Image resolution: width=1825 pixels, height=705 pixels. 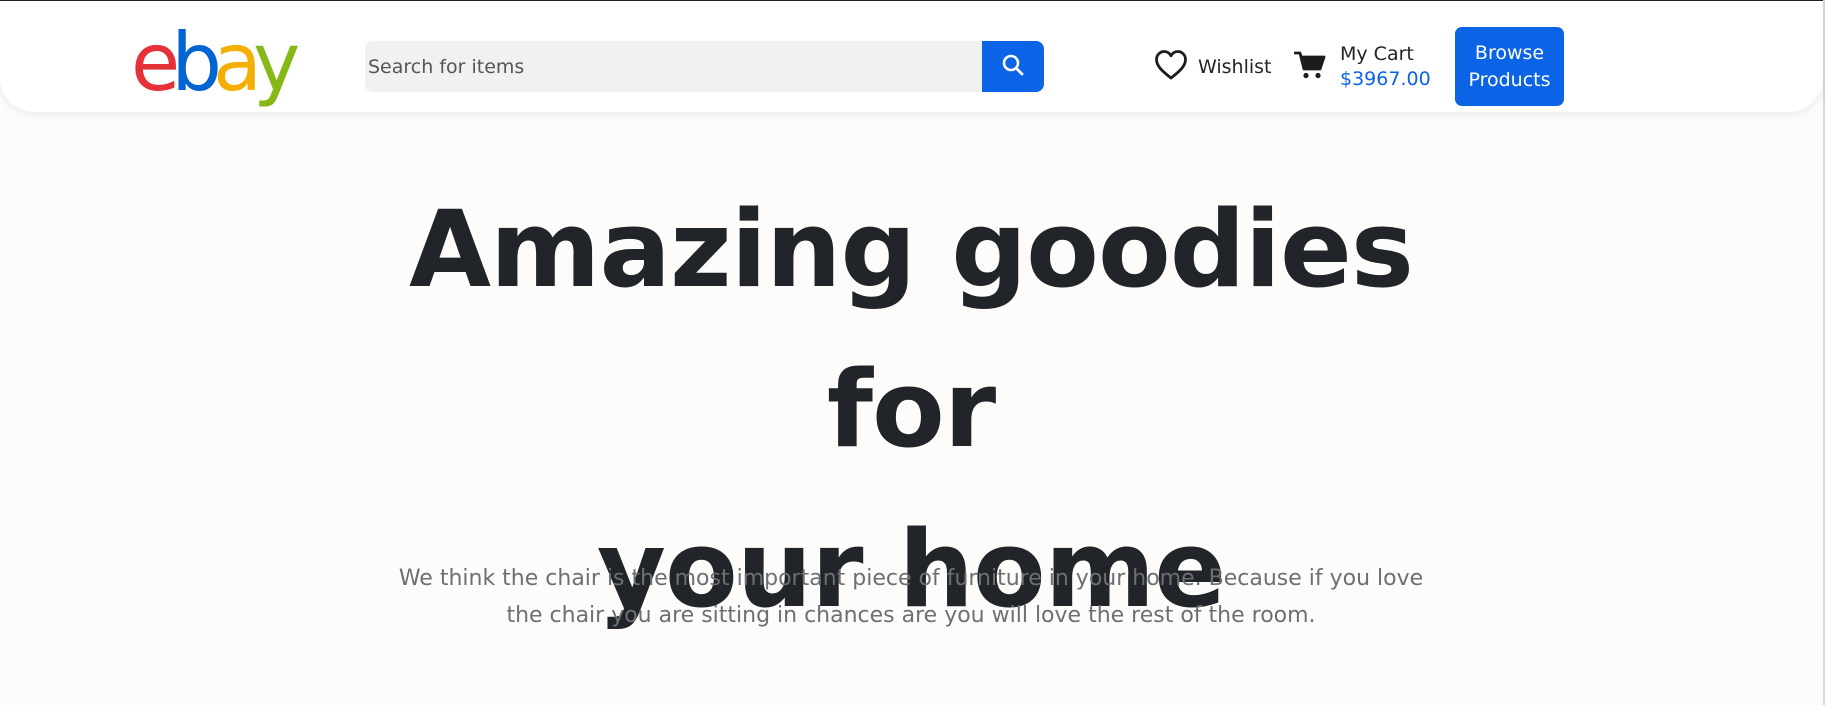 I want to click on search-icon, so click(x=1013, y=66).